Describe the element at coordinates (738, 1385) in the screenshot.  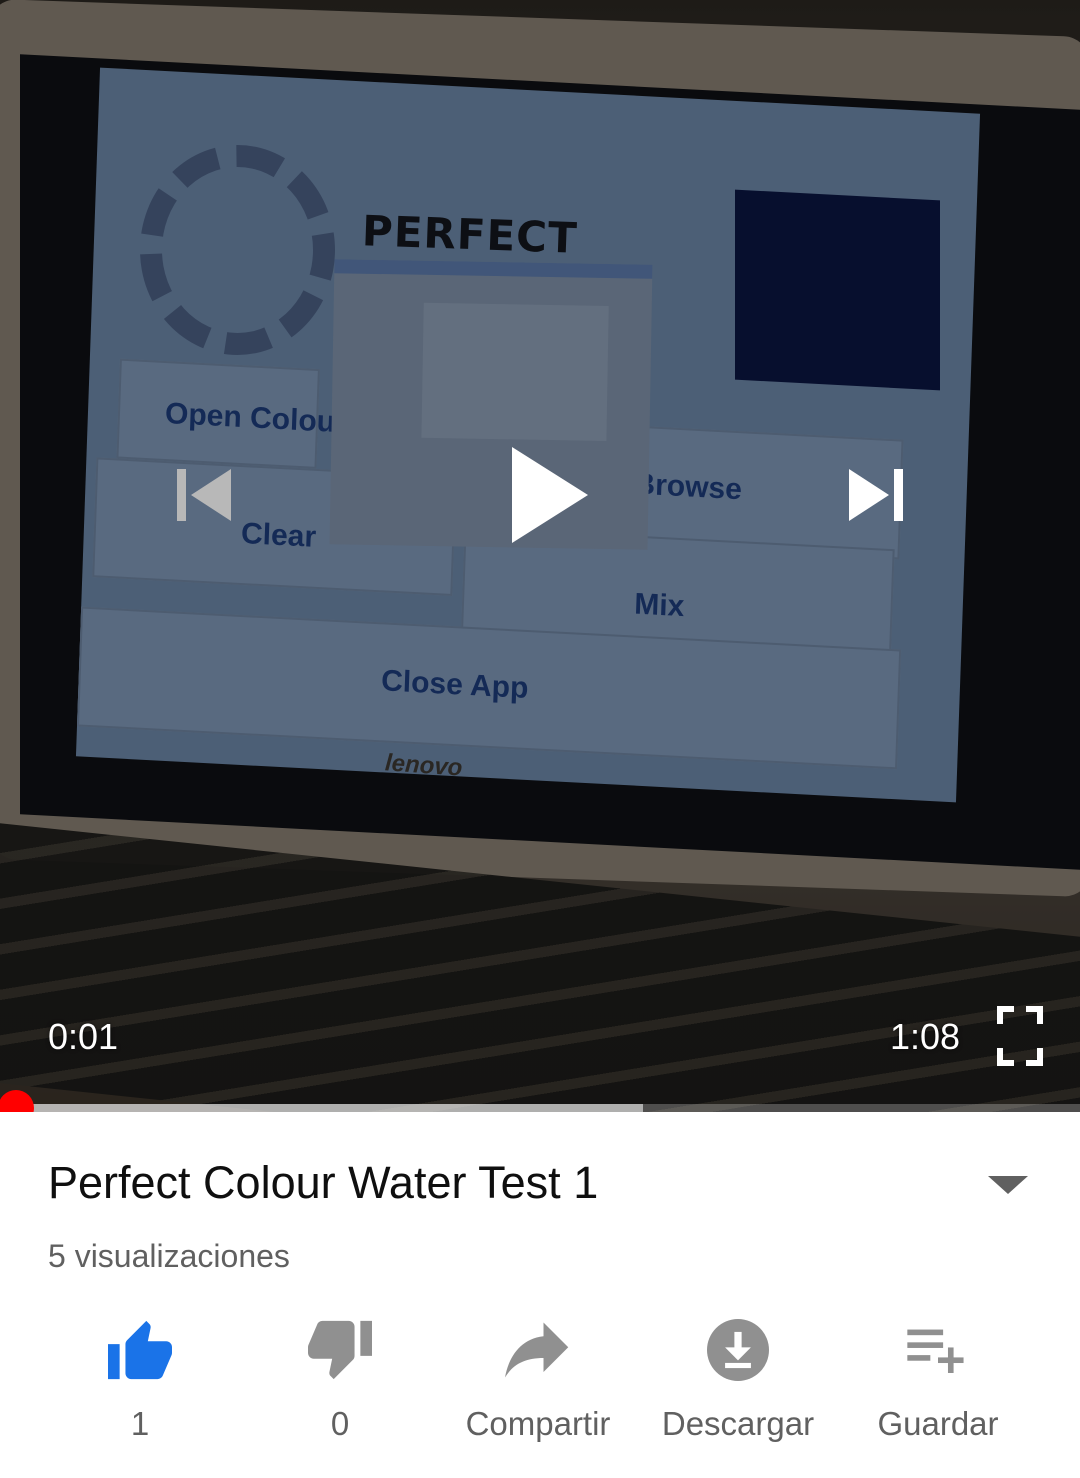
I see `download-button: Descargar` at that location.